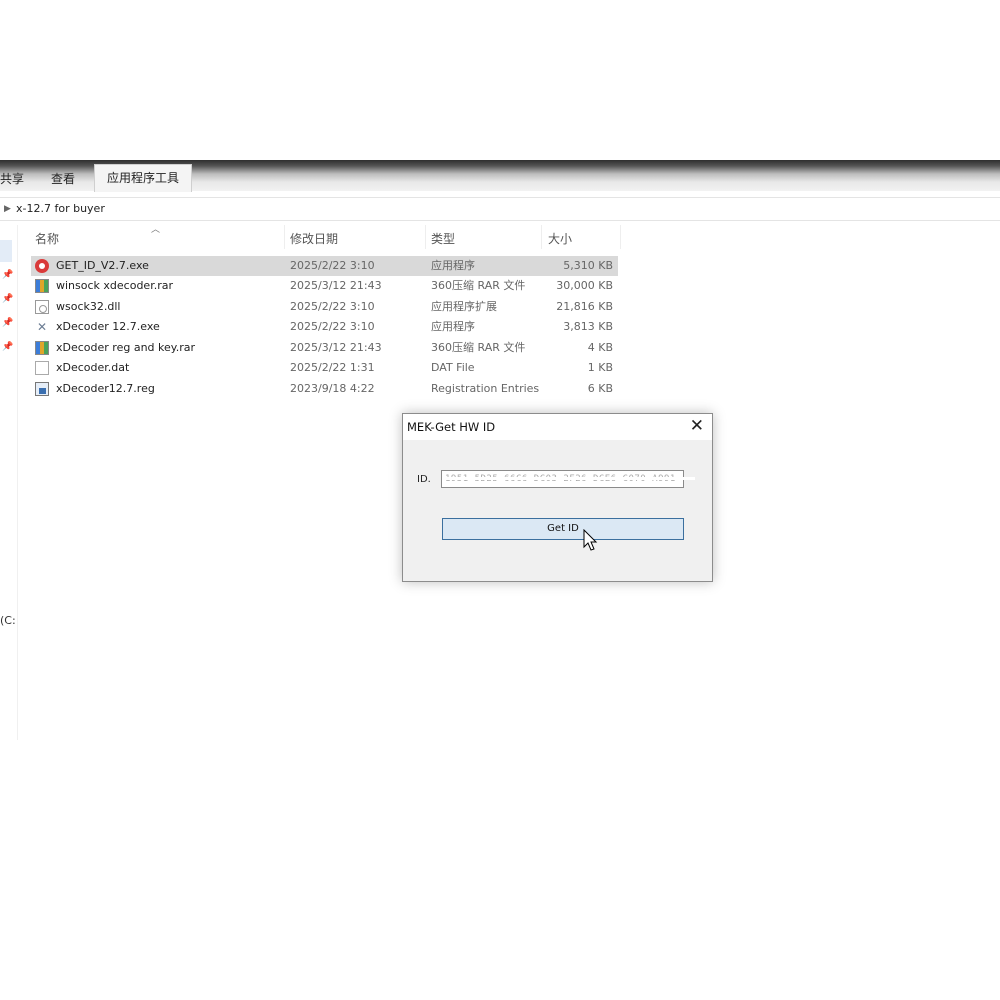 The image size is (1000, 1000). I want to click on ribbon-tab-view: 查看, so click(63, 178).